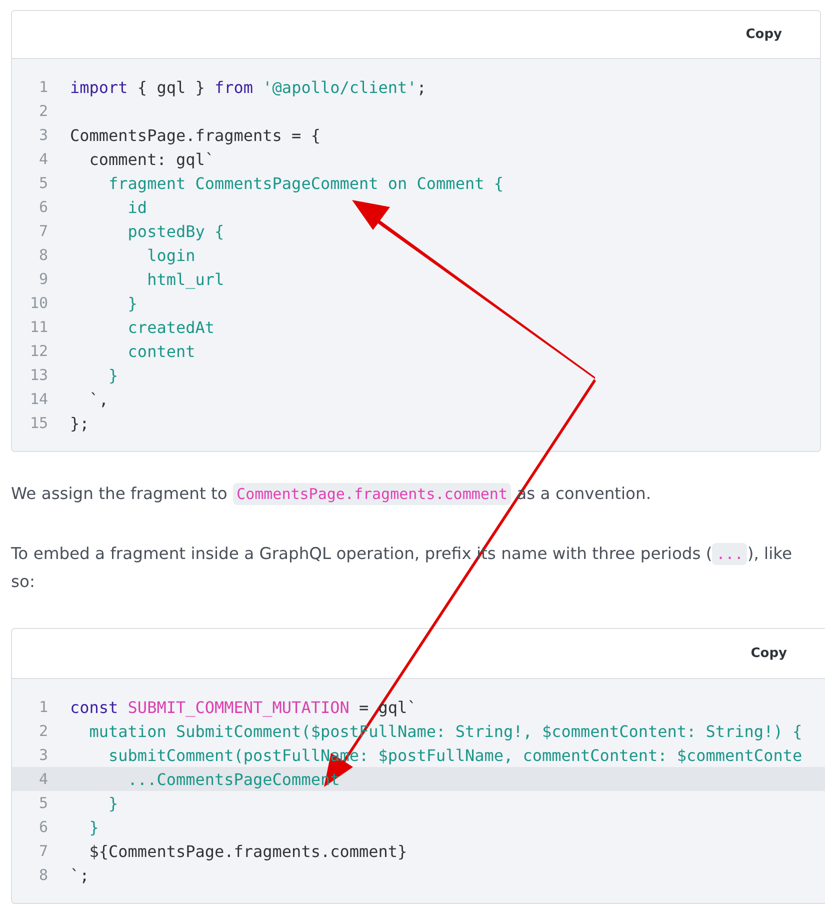 This screenshot has width=825, height=904. Describe the element at coordinates (151, 159) in the screenshot. I see `code-line: comment: gql`` at that location.